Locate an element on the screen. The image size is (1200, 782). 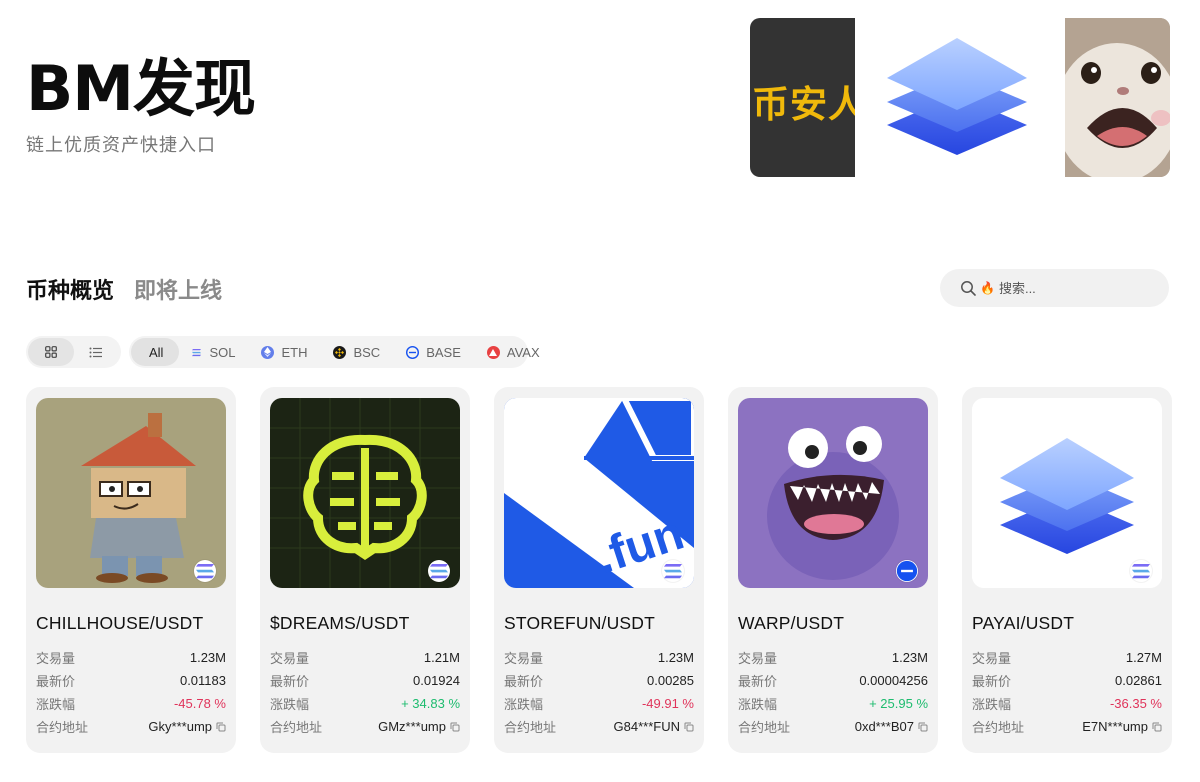
change-value: + 34.83 % is located at coordinates (430, 703).